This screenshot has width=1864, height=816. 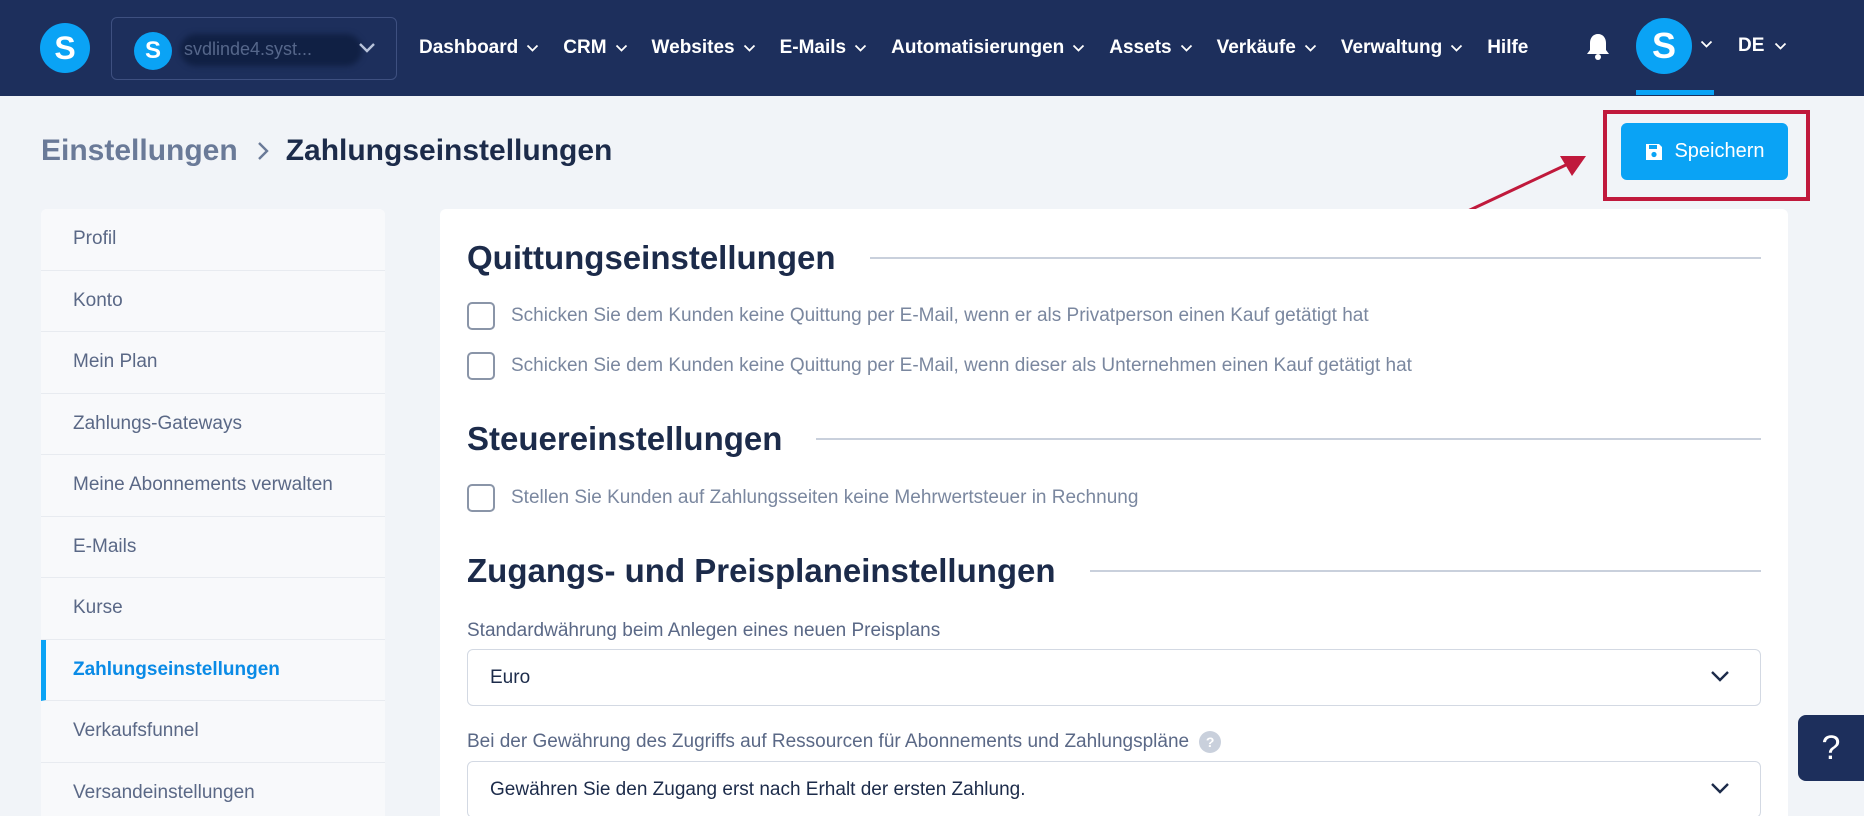 I want to click on section-title: Quittungseinstellungen, so click(x=651, y=257).